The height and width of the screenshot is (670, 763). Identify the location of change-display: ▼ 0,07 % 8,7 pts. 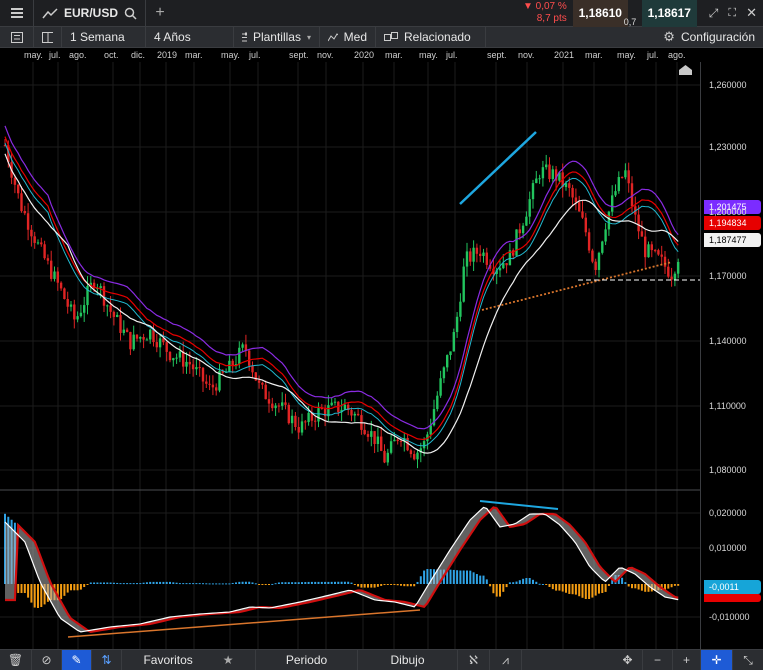
(548, 13).